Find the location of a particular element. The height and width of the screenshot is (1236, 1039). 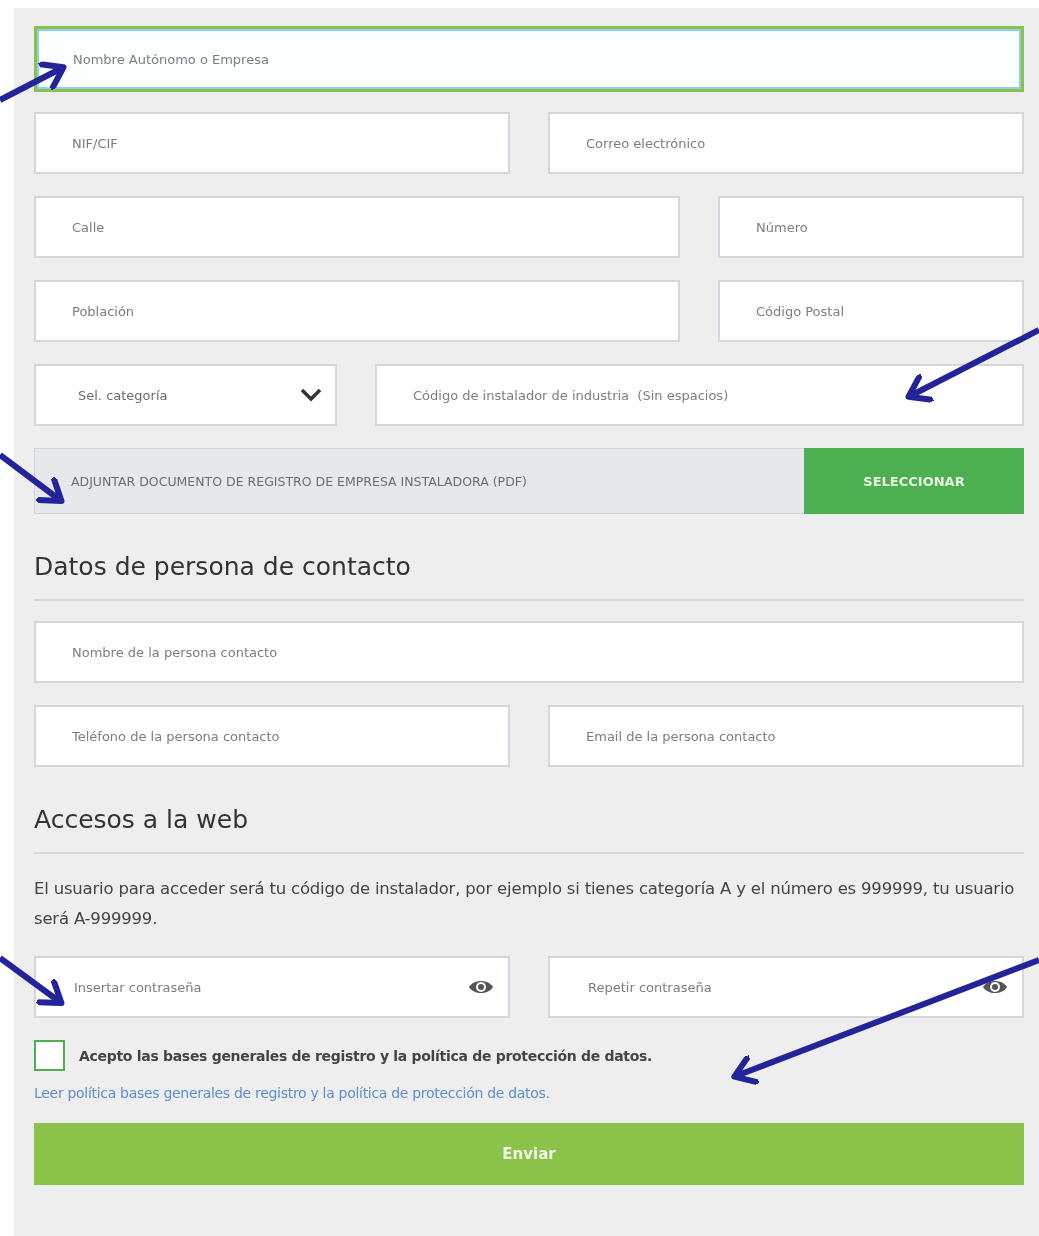

submit-button: Enviar is located at coordinates (529, 1154).